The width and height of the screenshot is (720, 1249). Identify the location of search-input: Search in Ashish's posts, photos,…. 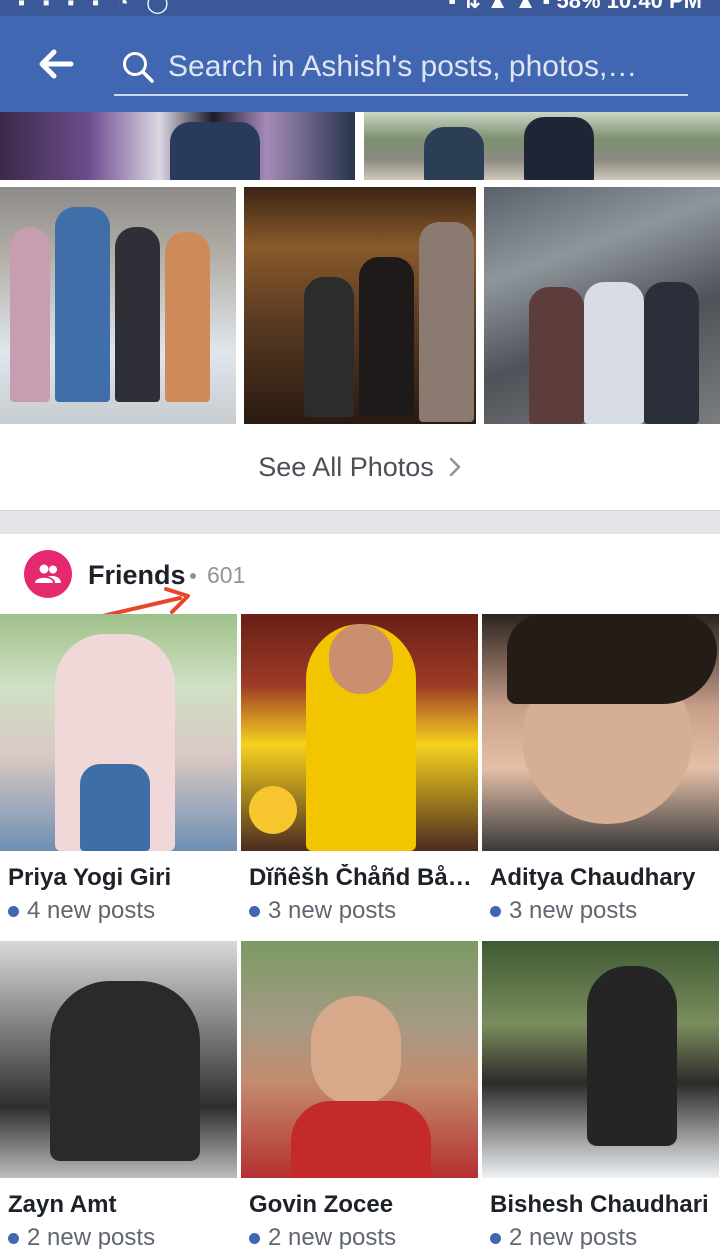
(401, 68).